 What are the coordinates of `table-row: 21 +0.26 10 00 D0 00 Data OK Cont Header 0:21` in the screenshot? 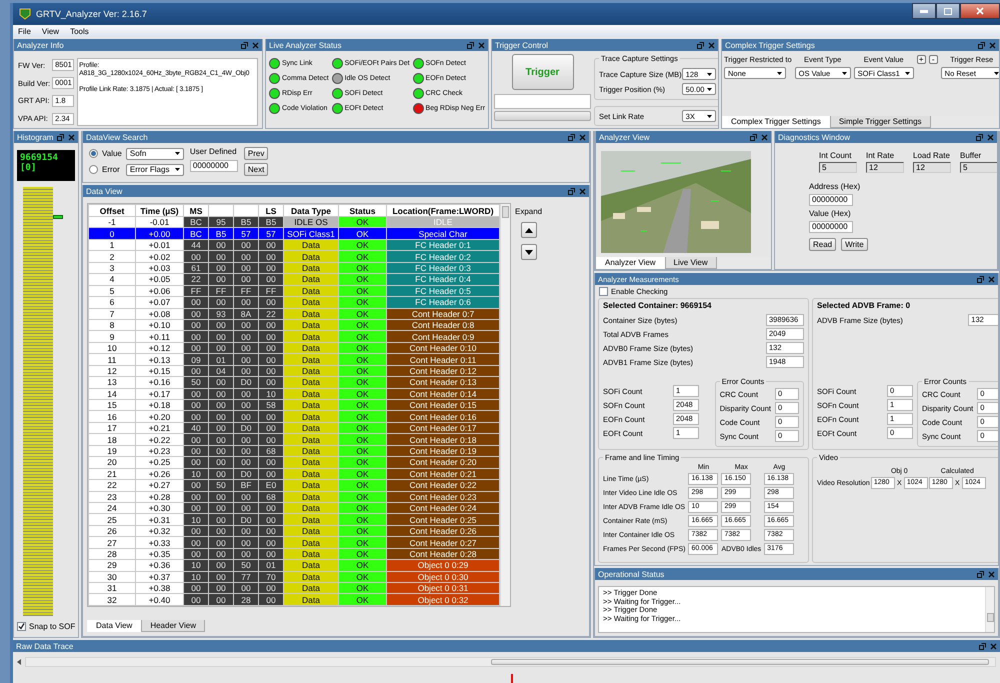 It's located at (294, 474).